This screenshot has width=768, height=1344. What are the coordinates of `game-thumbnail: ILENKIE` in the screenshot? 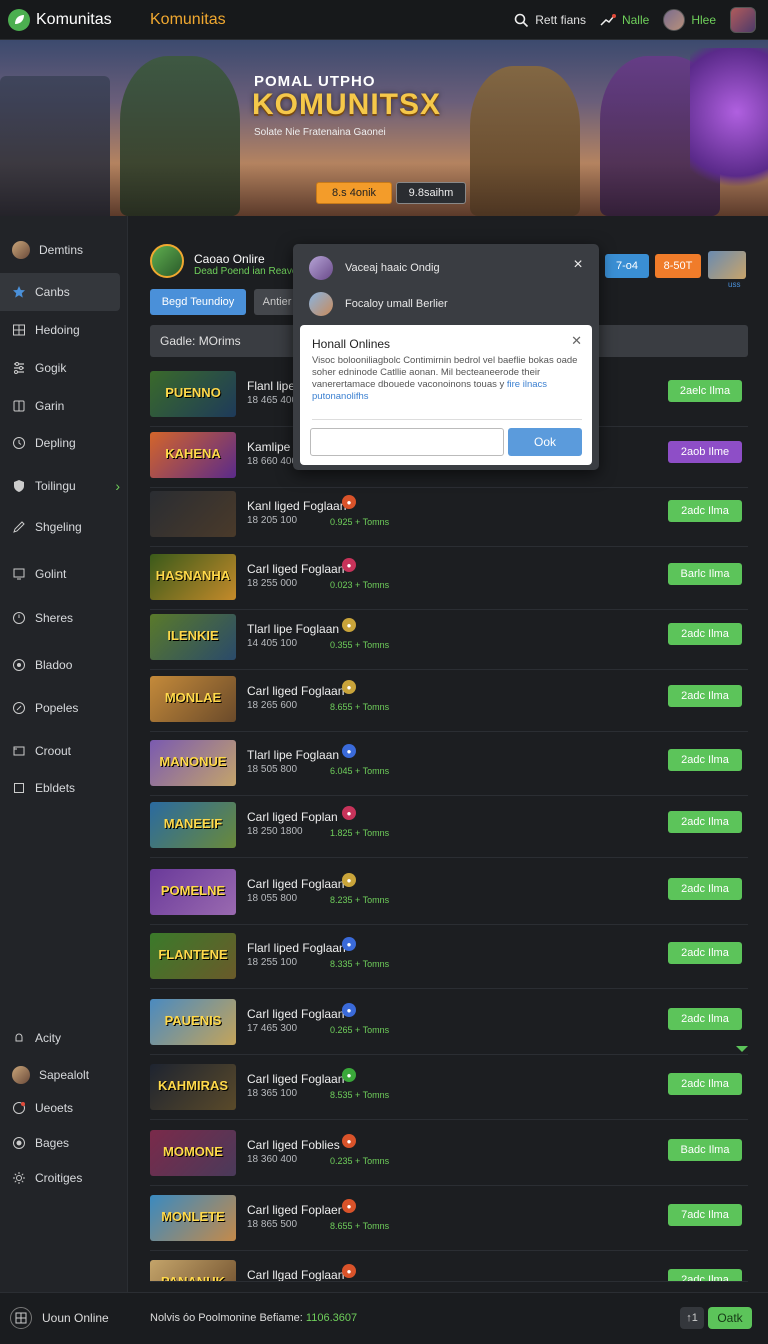 It's located at (193, 637).